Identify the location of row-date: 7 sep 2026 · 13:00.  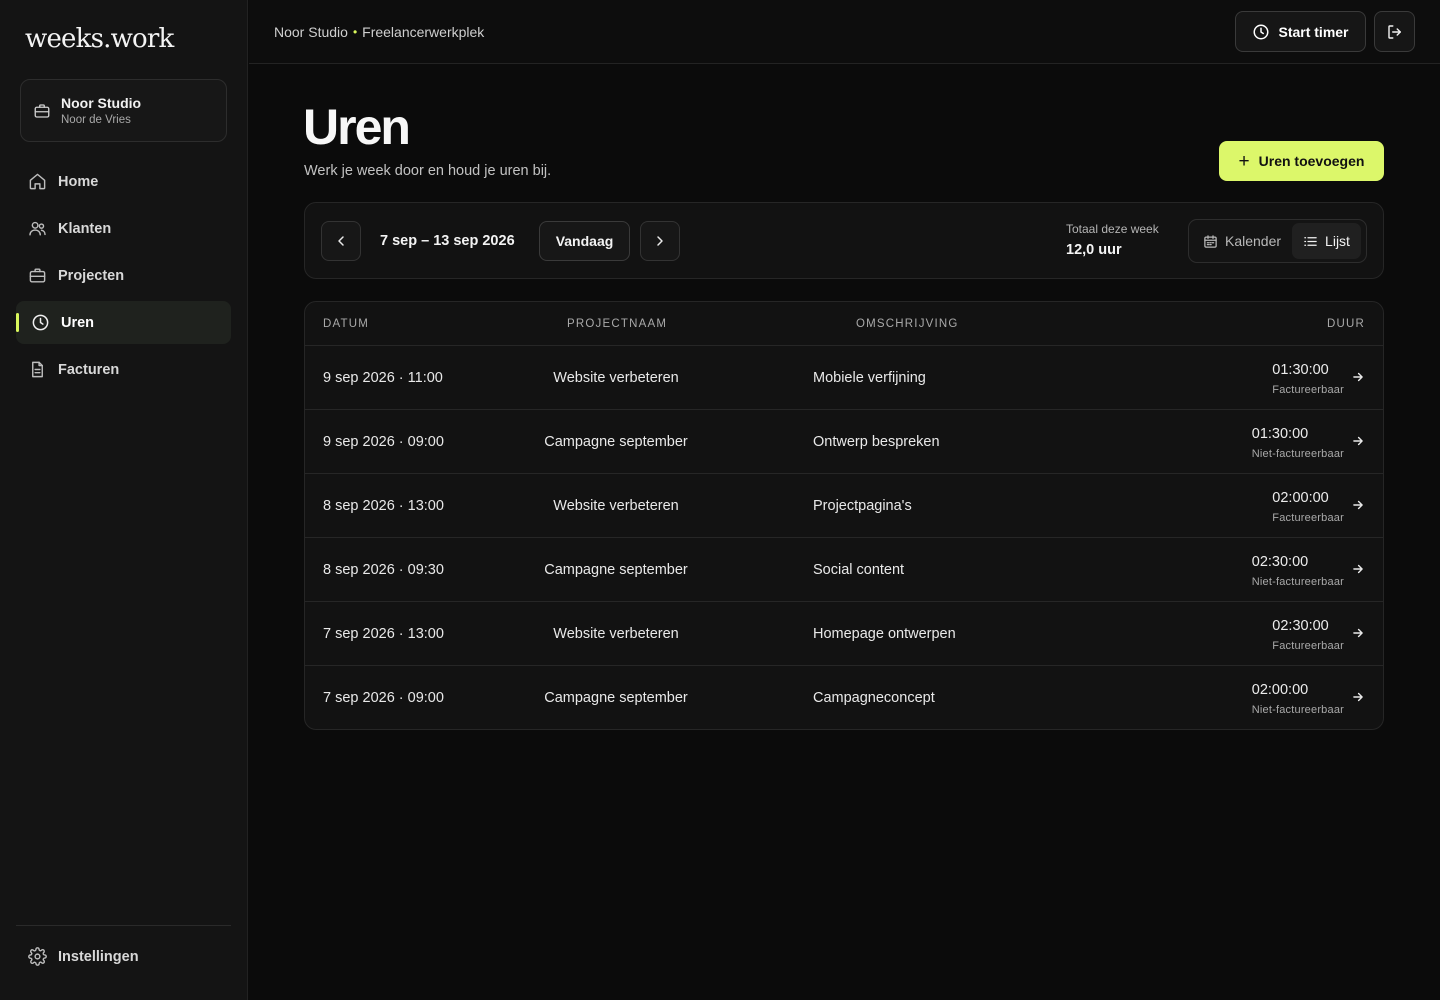
(383, 634).